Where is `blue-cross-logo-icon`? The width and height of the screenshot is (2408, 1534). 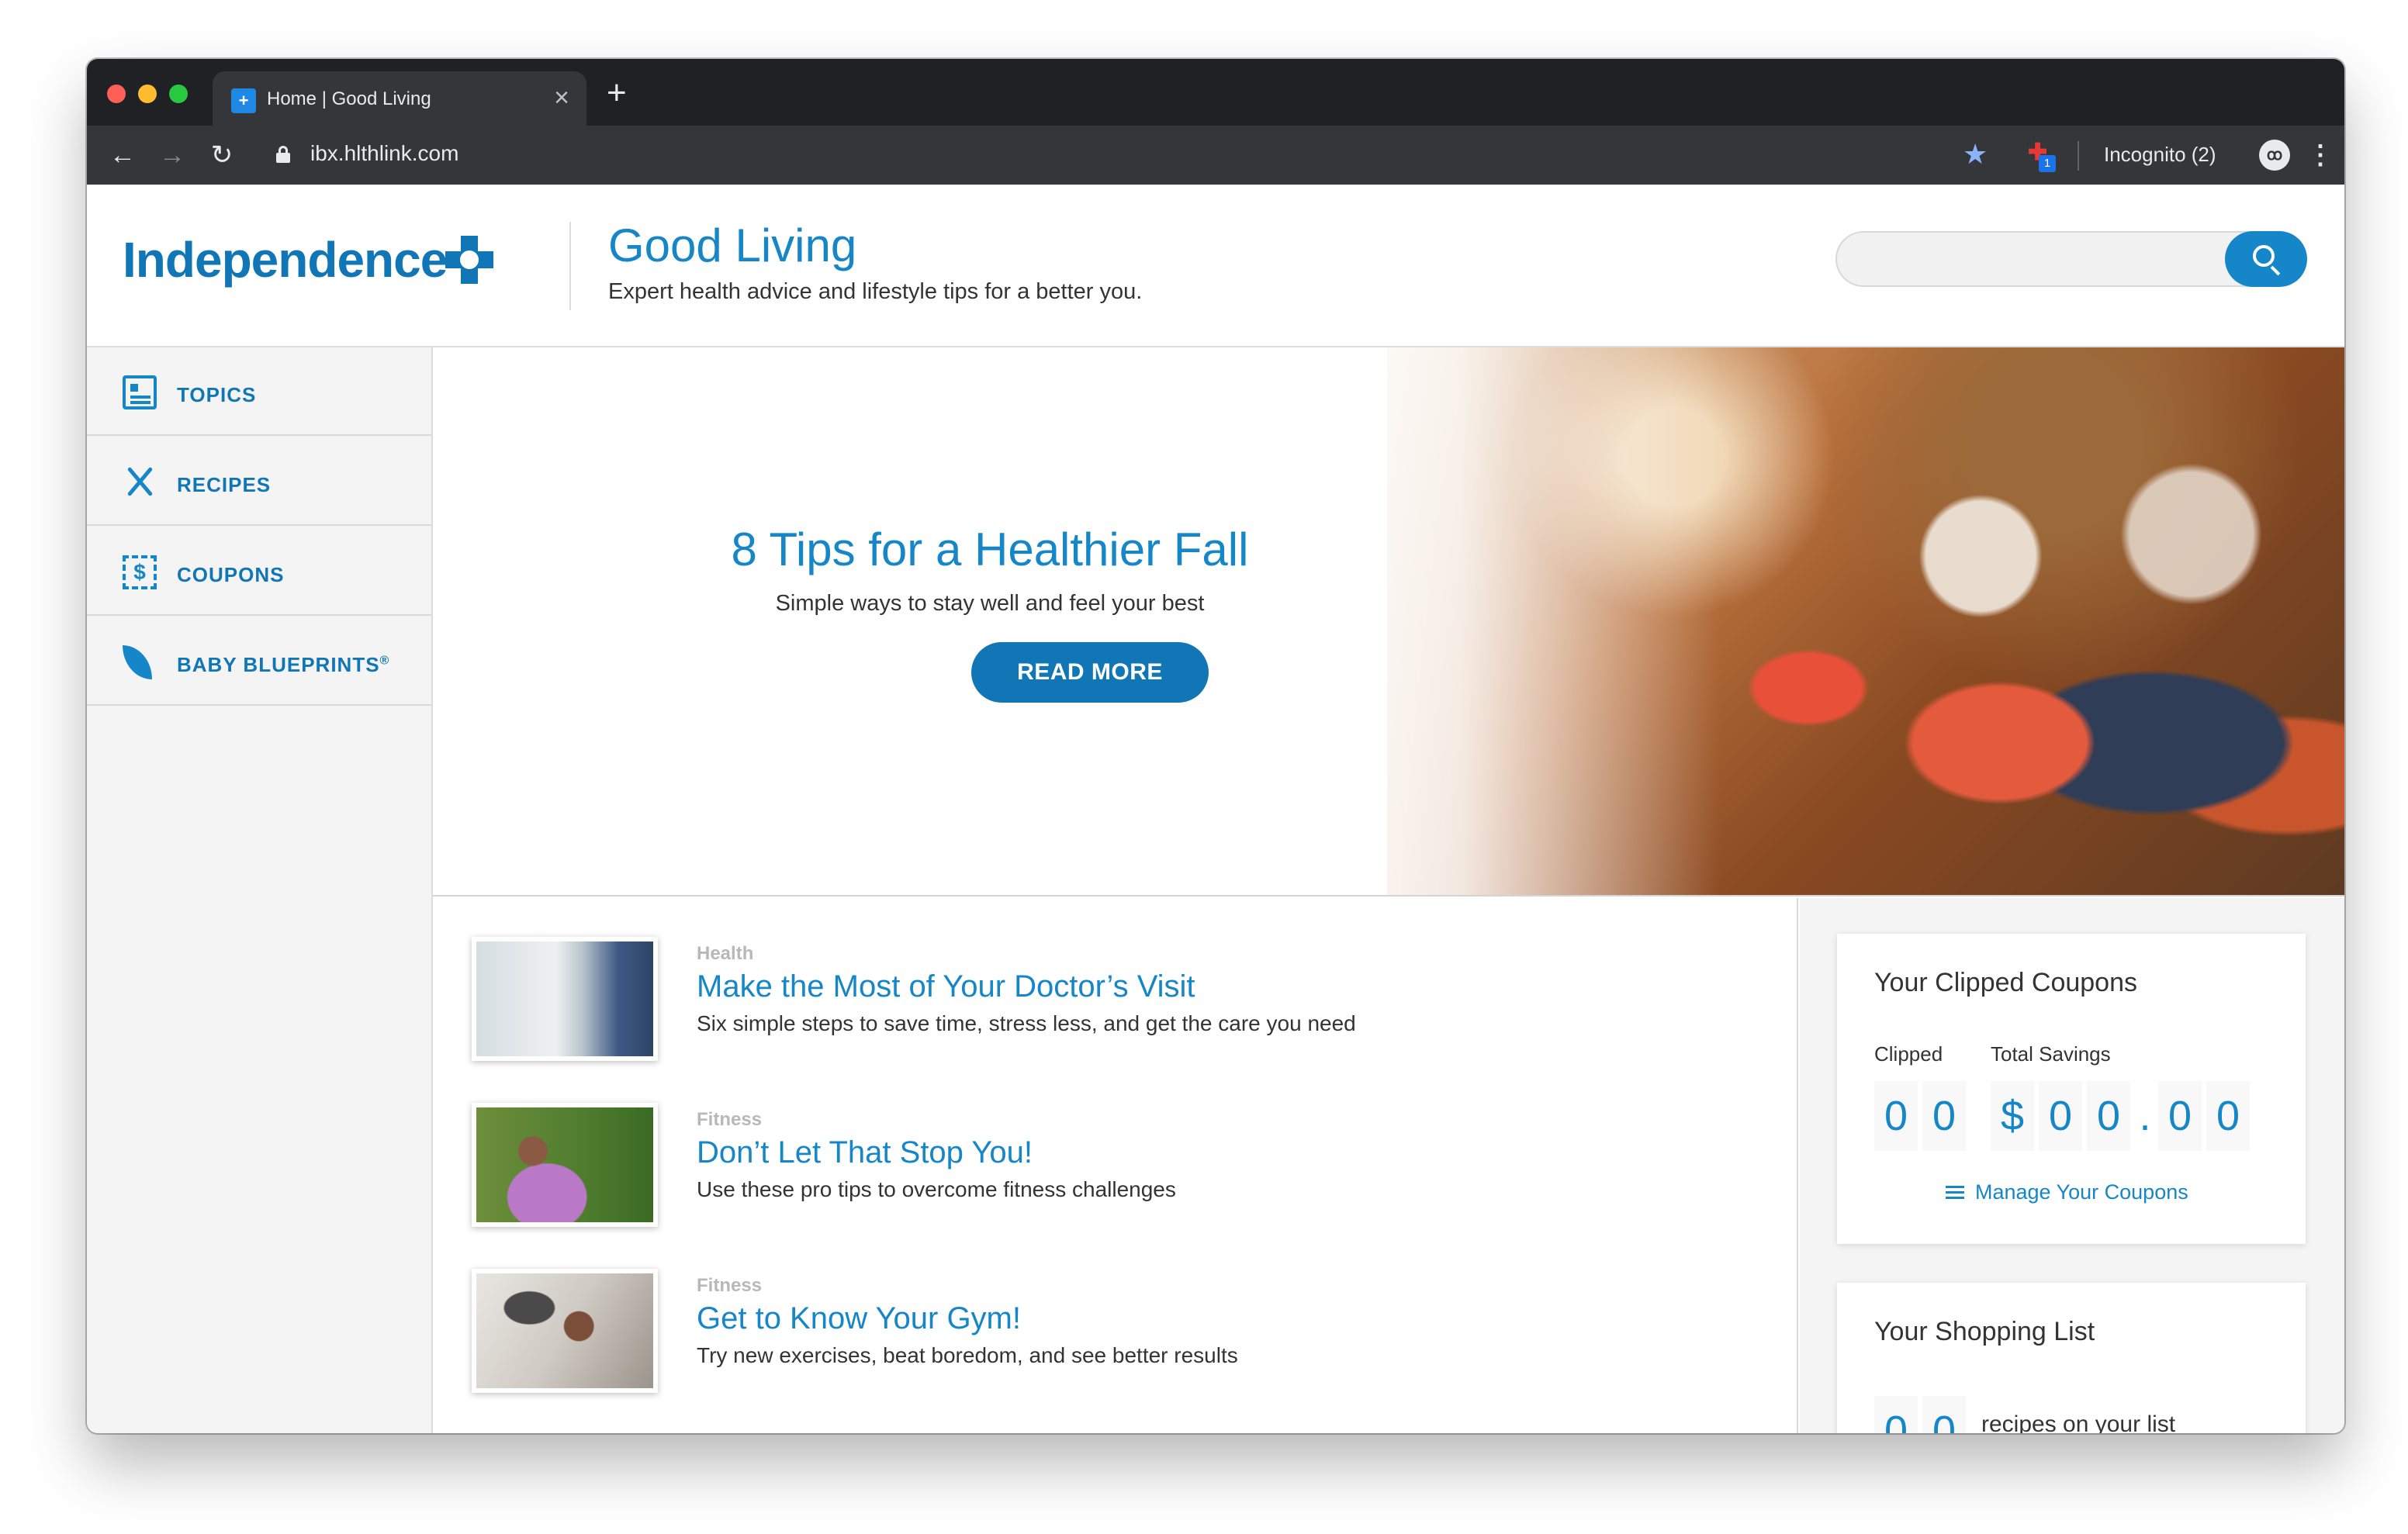 blue-cross-logo-icon is located at coordinates (469, 260).